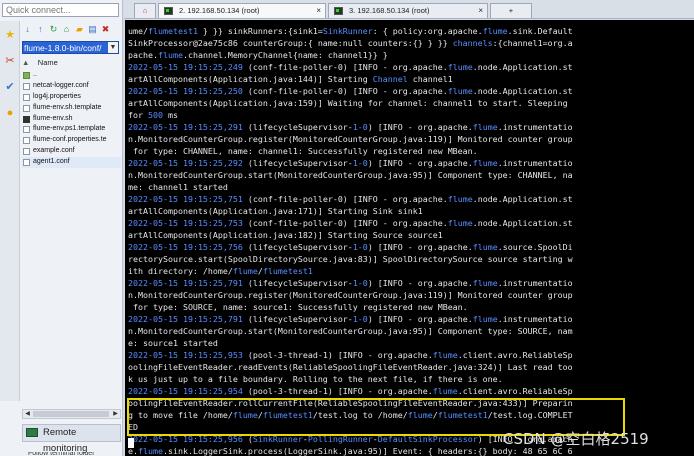 The width and height of the screenshot is (694, 456). Describe the element at coordinates (63, 48) in the screenshot. I see `path-text: flume-1.8.0-bin/conf/` at that location.